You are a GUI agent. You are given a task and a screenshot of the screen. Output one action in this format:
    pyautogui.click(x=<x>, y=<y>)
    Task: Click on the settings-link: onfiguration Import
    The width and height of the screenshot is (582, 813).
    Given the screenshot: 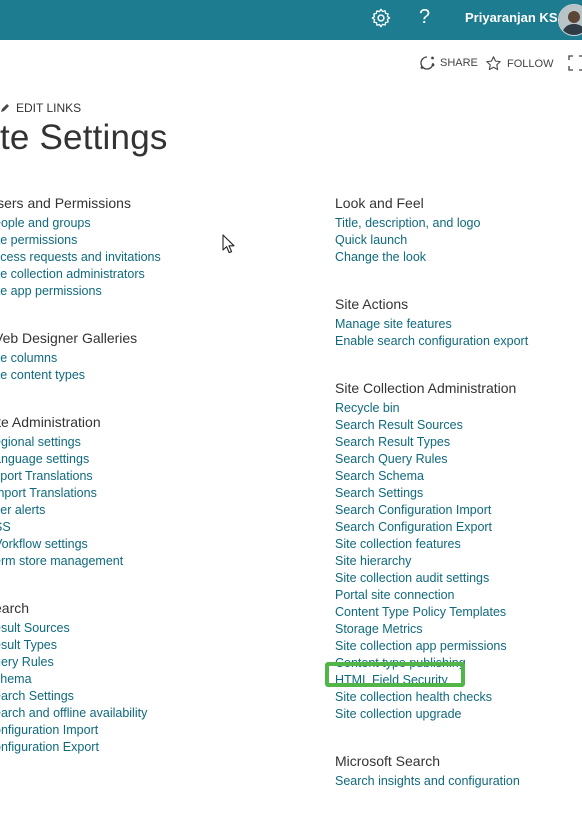 What is the action you would take?
    pyautogui.click(x=157, y=730)
    